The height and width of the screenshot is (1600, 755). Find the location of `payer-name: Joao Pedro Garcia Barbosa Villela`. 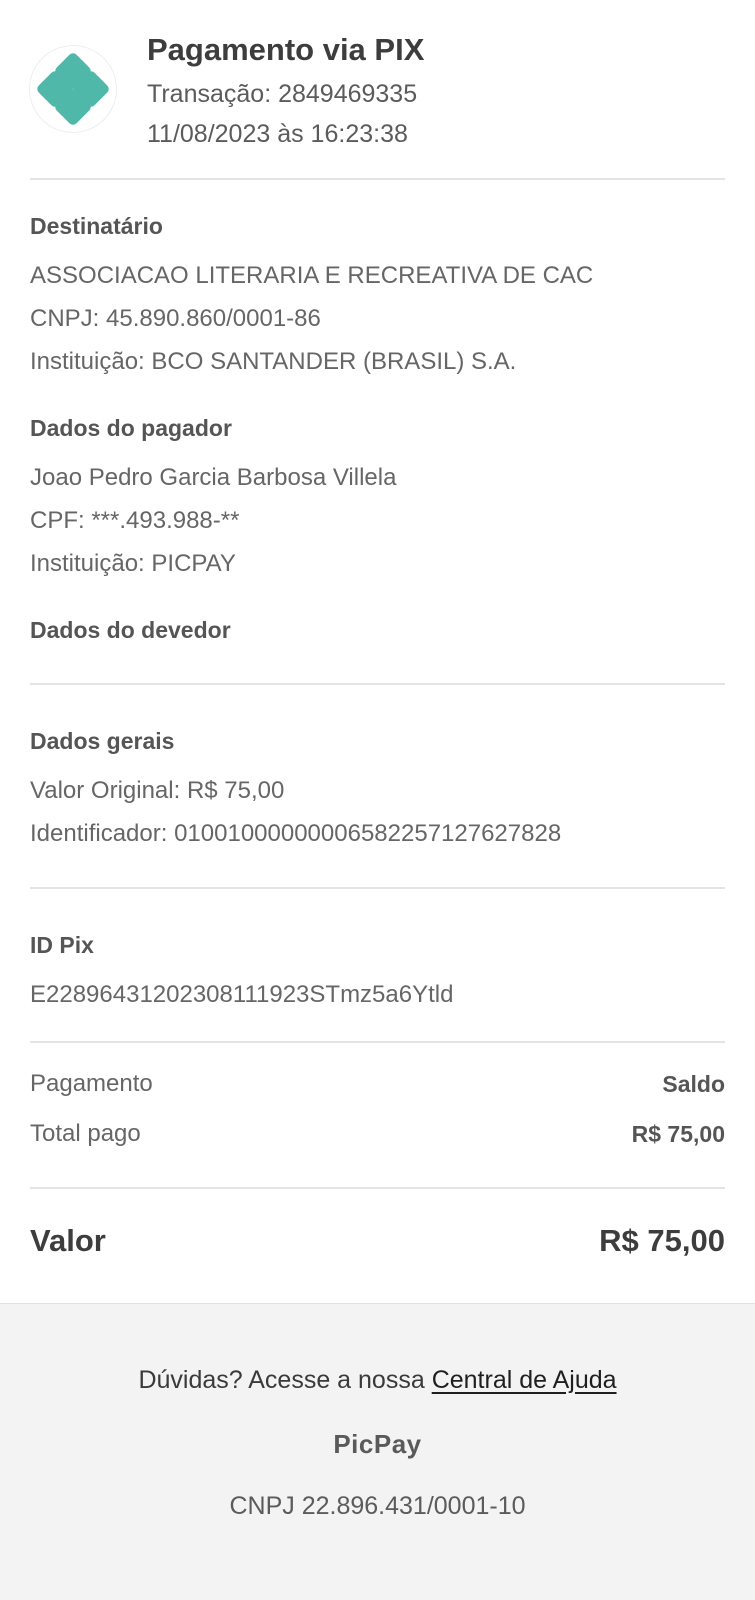

payer-name: Joao Pedro Garcia Barbosa Villela is located at coordinates (213, 477).